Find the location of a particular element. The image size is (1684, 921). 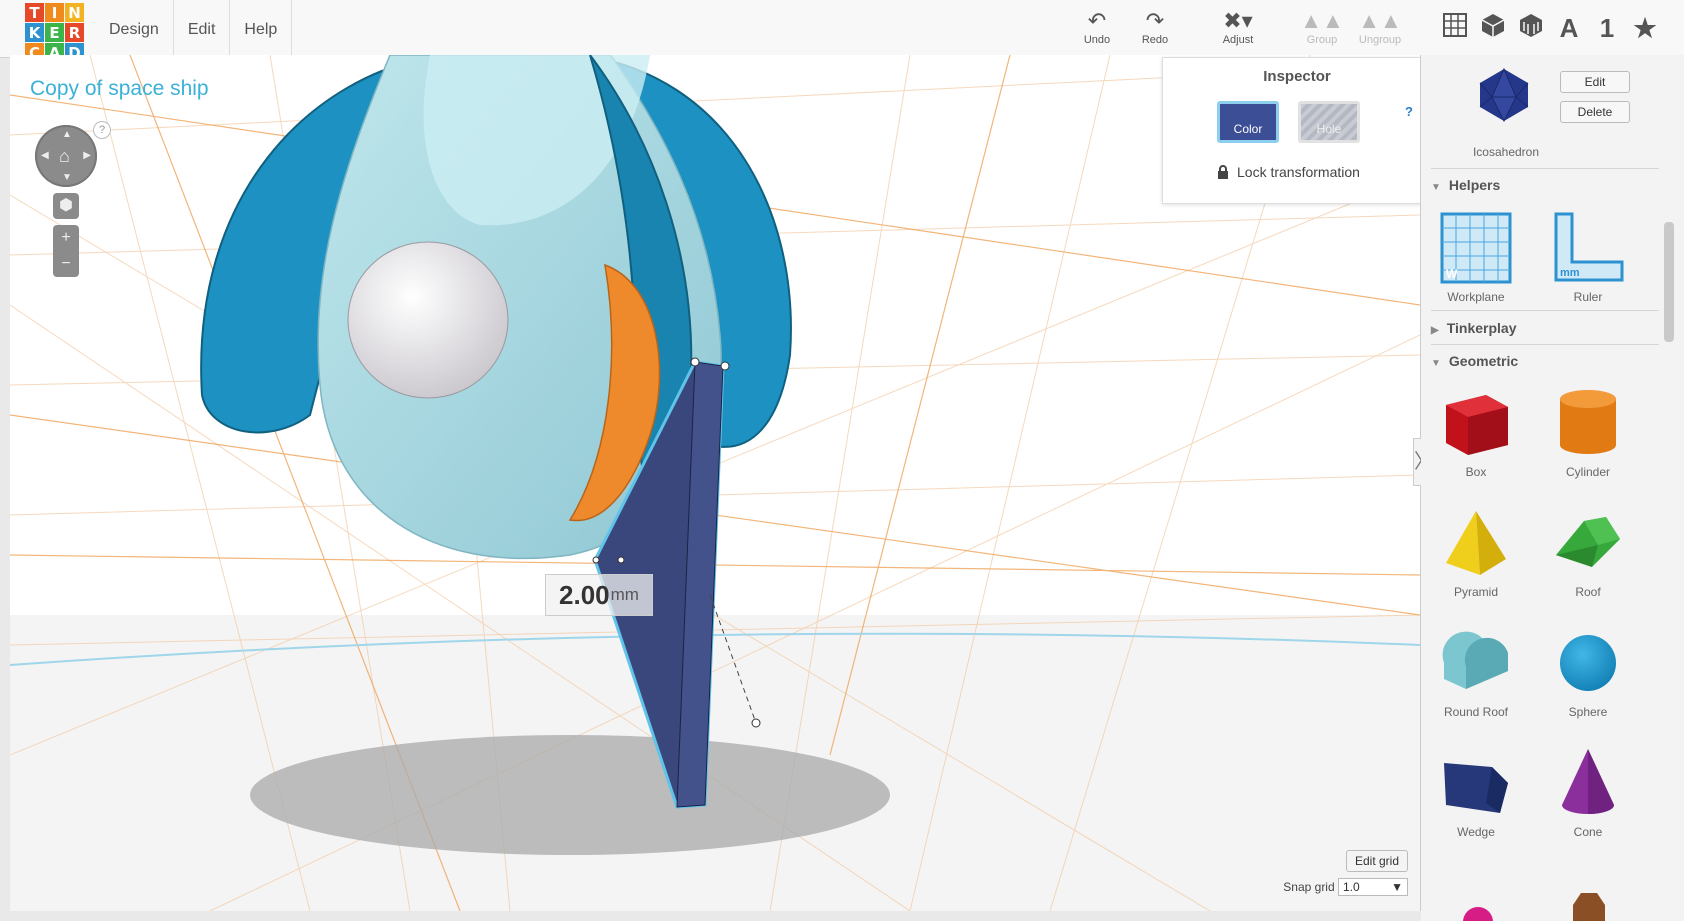

panel-scrollbar is located at coordinates (1669, 282).